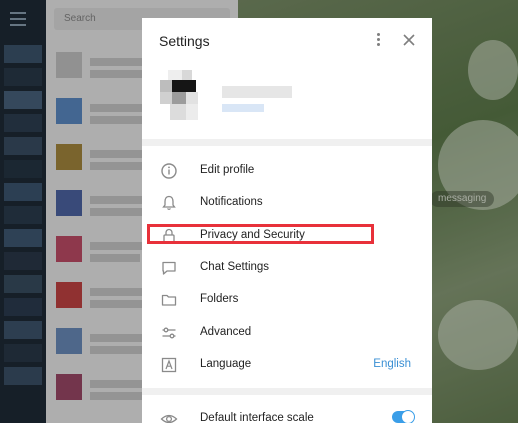  Describe the element at coordinates (403, 416) in the screenshot. I see `interface-scale-toggle` at that location.